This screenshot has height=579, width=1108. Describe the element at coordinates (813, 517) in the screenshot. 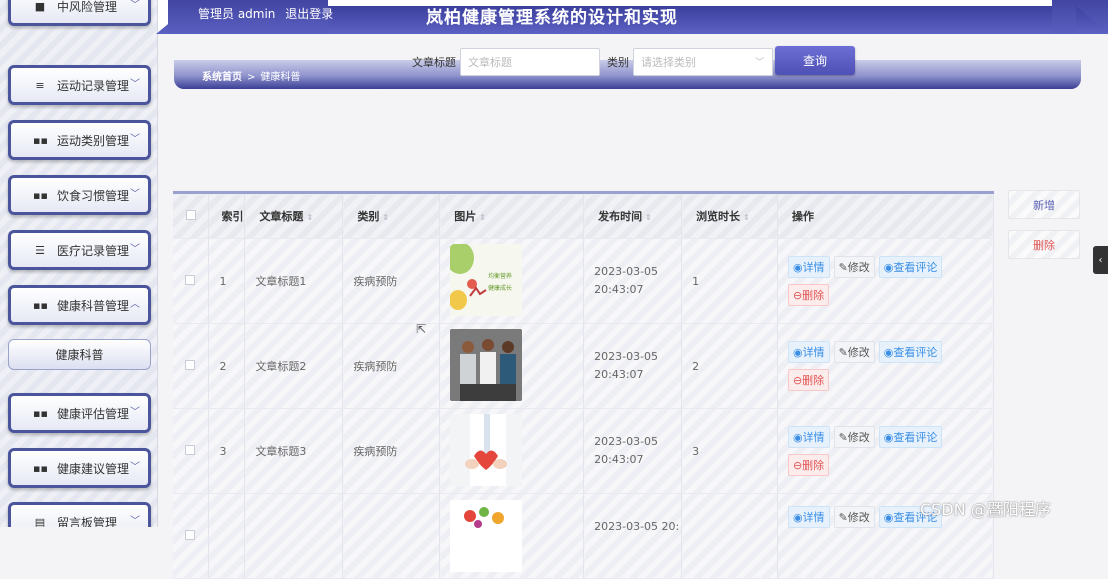

I see `detail-label: 详情` at that location.